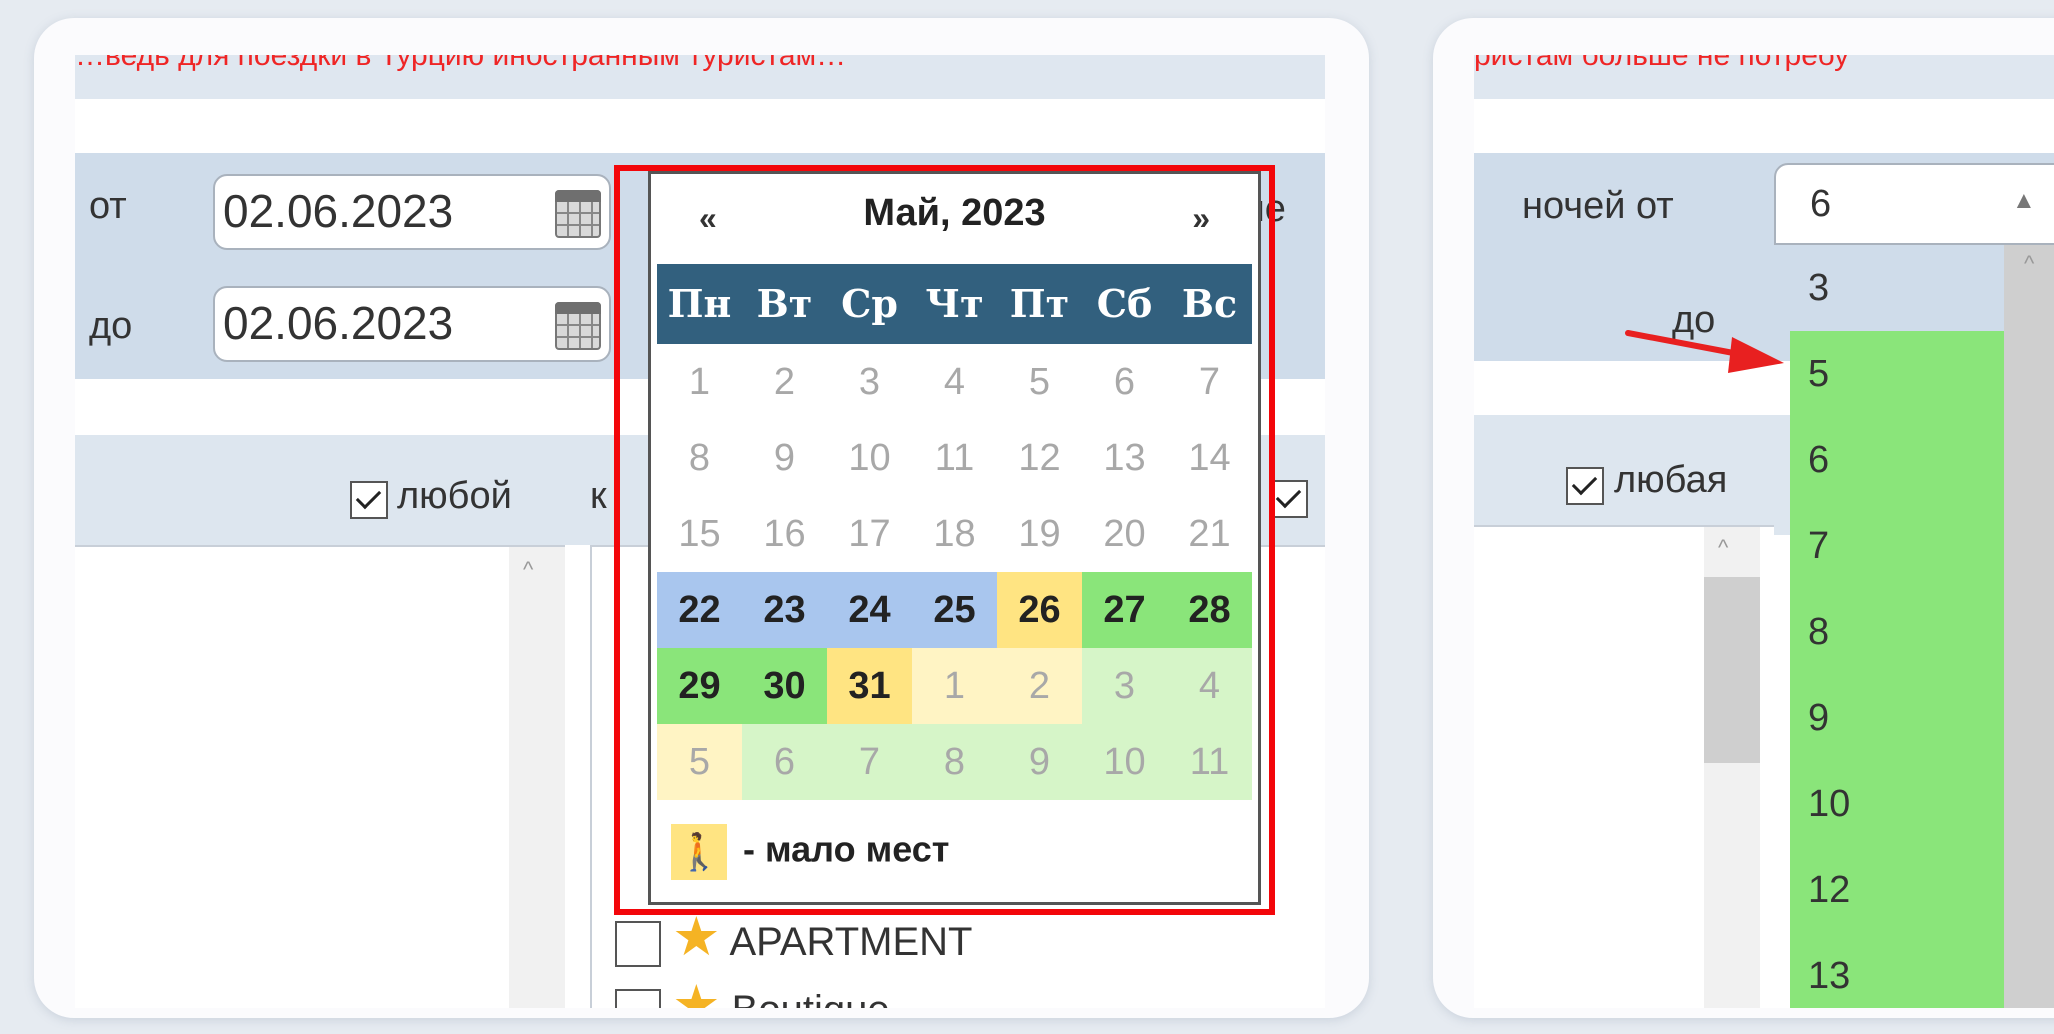  I want to click on hotel-category-row: ★ Boutique, so click(752, 990).